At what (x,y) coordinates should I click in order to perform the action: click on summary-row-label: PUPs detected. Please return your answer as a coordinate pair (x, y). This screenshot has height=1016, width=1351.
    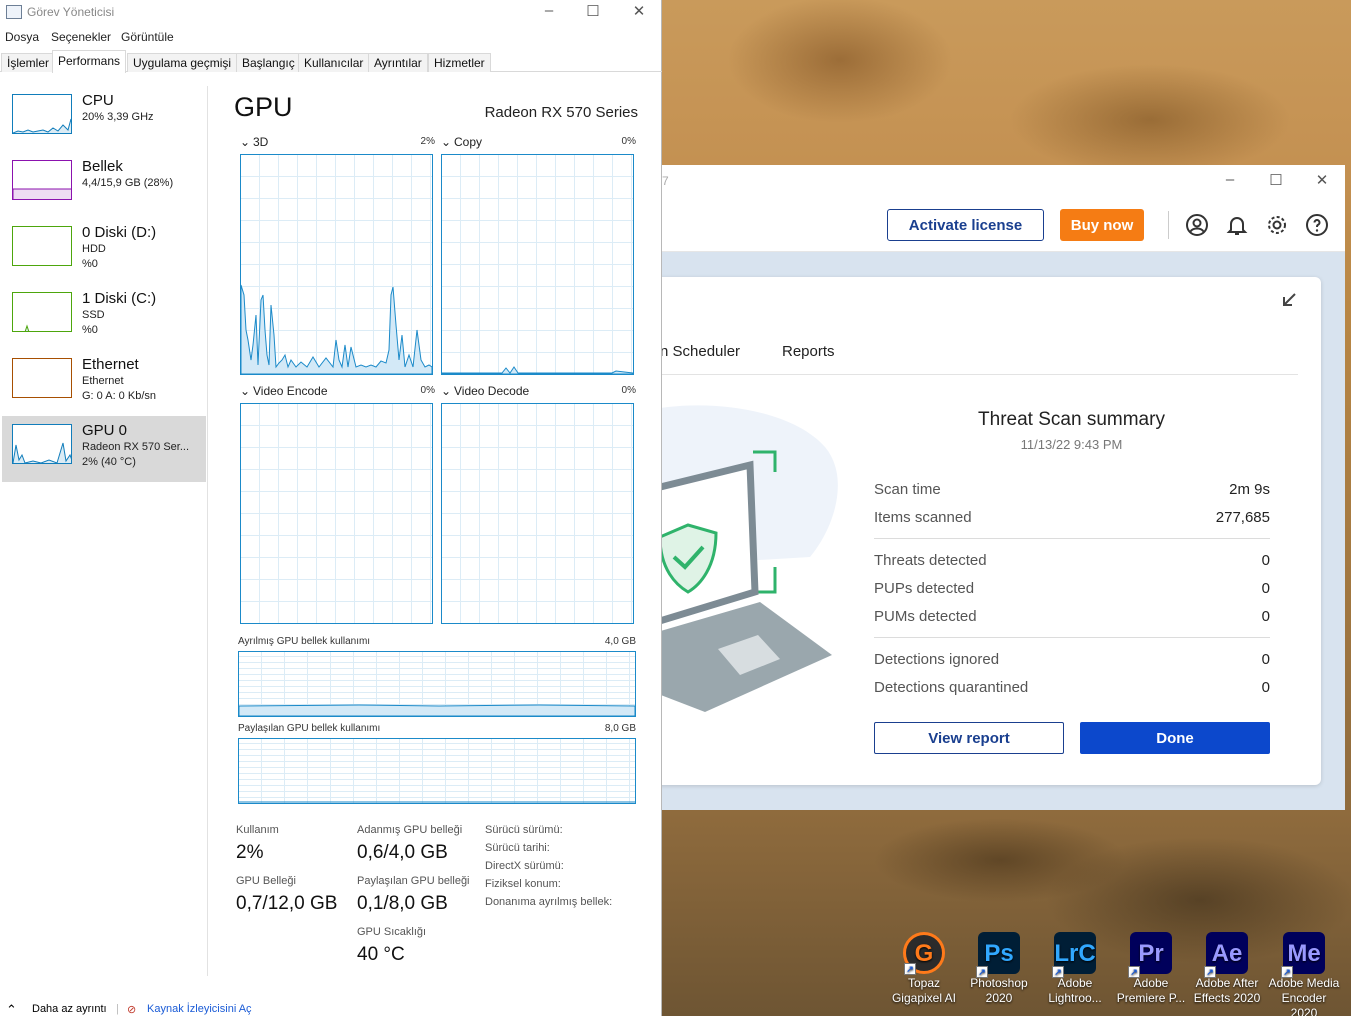
    Looking at the image, I should click on (924, 588).